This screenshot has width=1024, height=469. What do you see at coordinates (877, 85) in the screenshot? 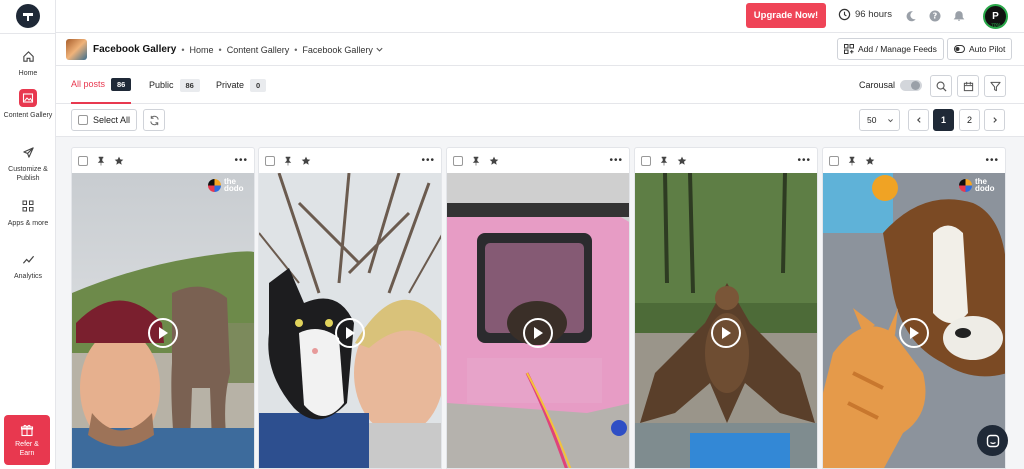
I see `carousel-label: Carousal` at bounding box center [877, 85].